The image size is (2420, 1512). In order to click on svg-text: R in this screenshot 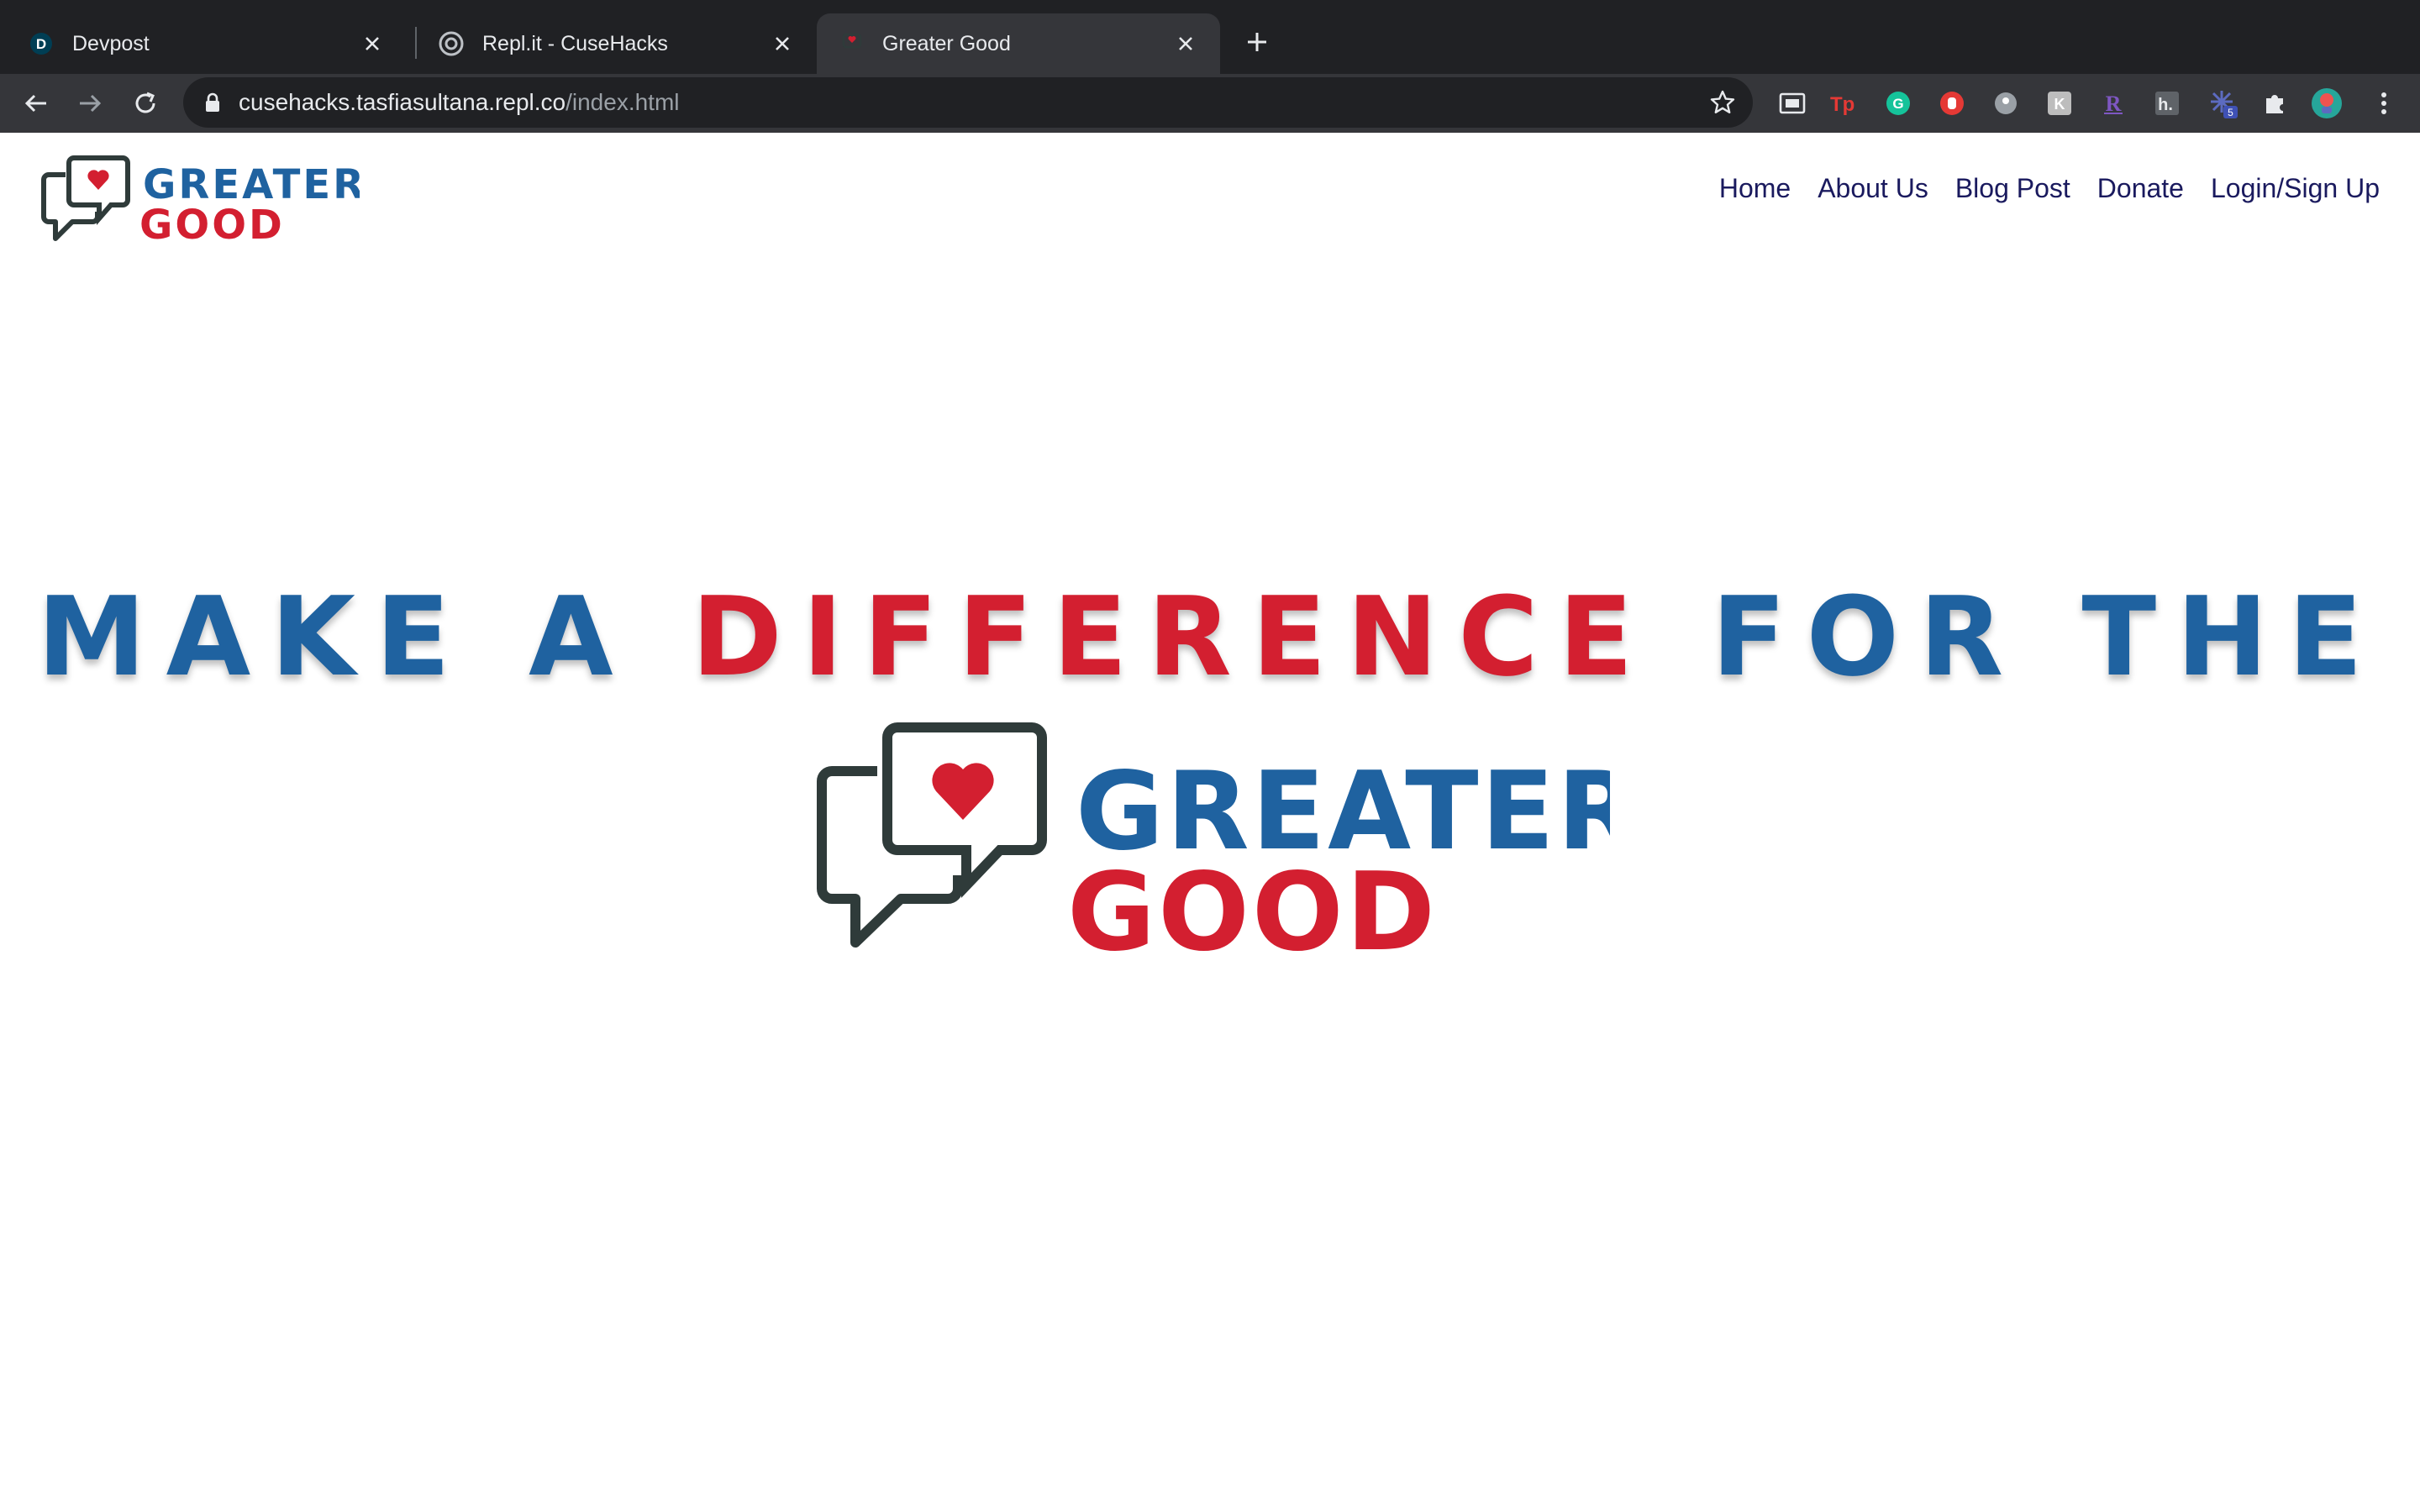, I will do `click(2114, 104)`.